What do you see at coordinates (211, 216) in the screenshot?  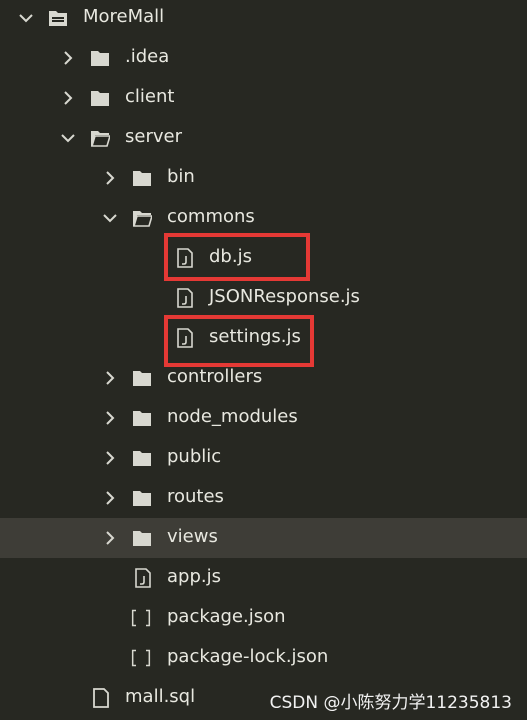 I see `tree-item-label: commons` at bounding box center [211, 216].